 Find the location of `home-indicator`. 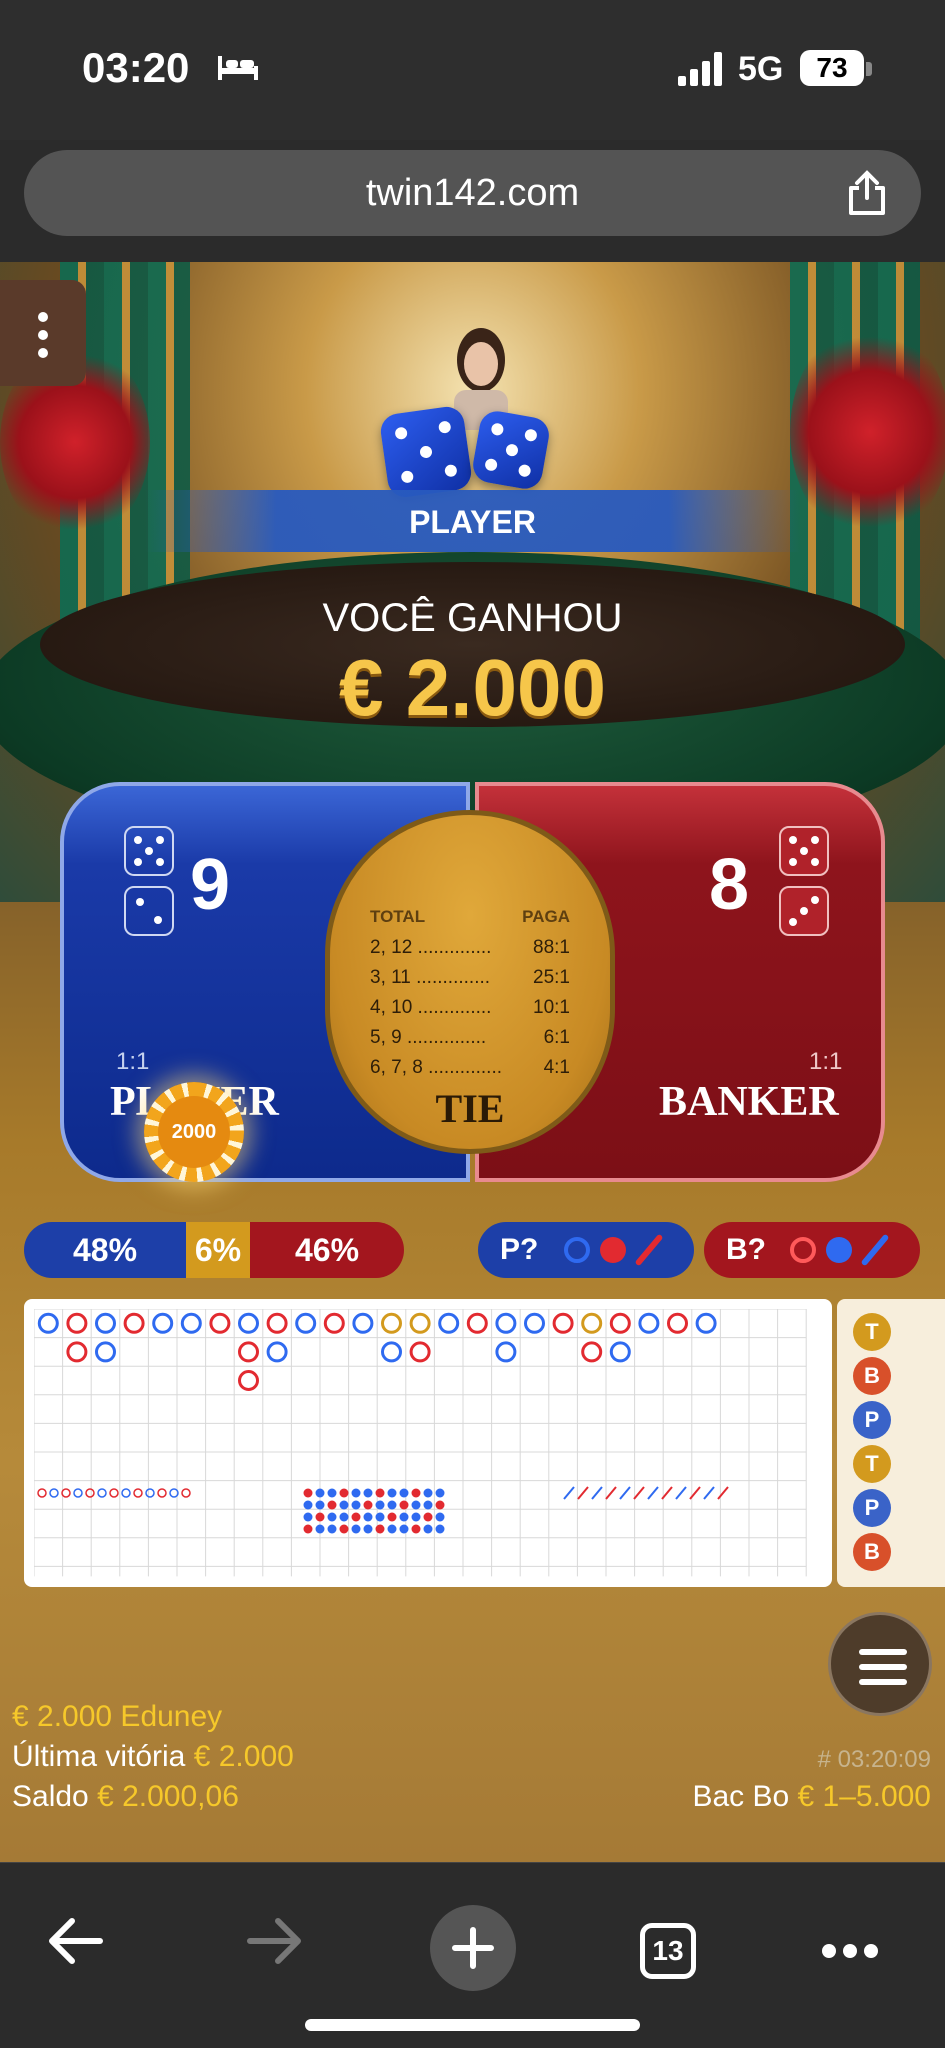

home-indicator is located at coordinates (472, 2025).